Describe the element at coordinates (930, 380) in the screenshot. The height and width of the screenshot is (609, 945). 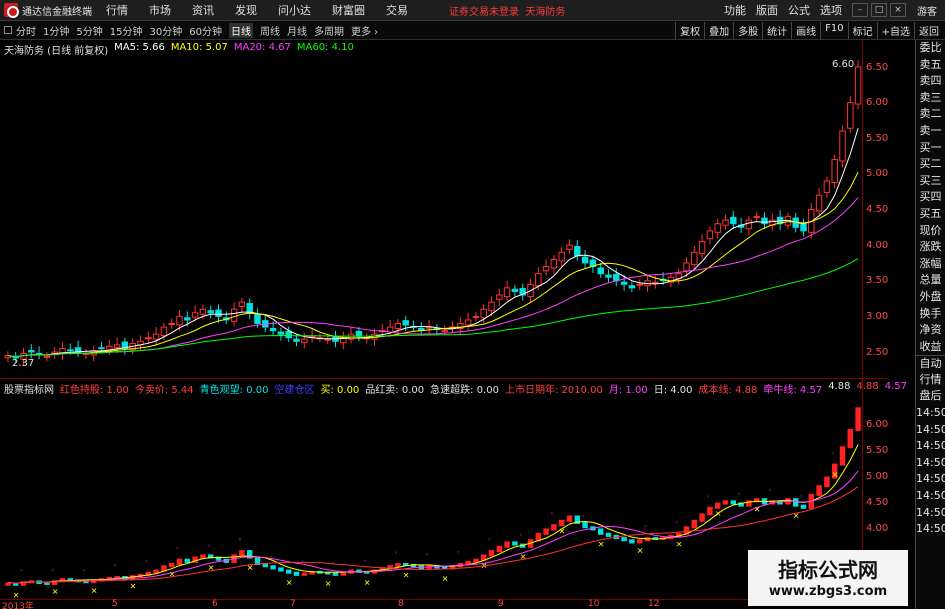
I see `side-panel-item: 行情` at that location.